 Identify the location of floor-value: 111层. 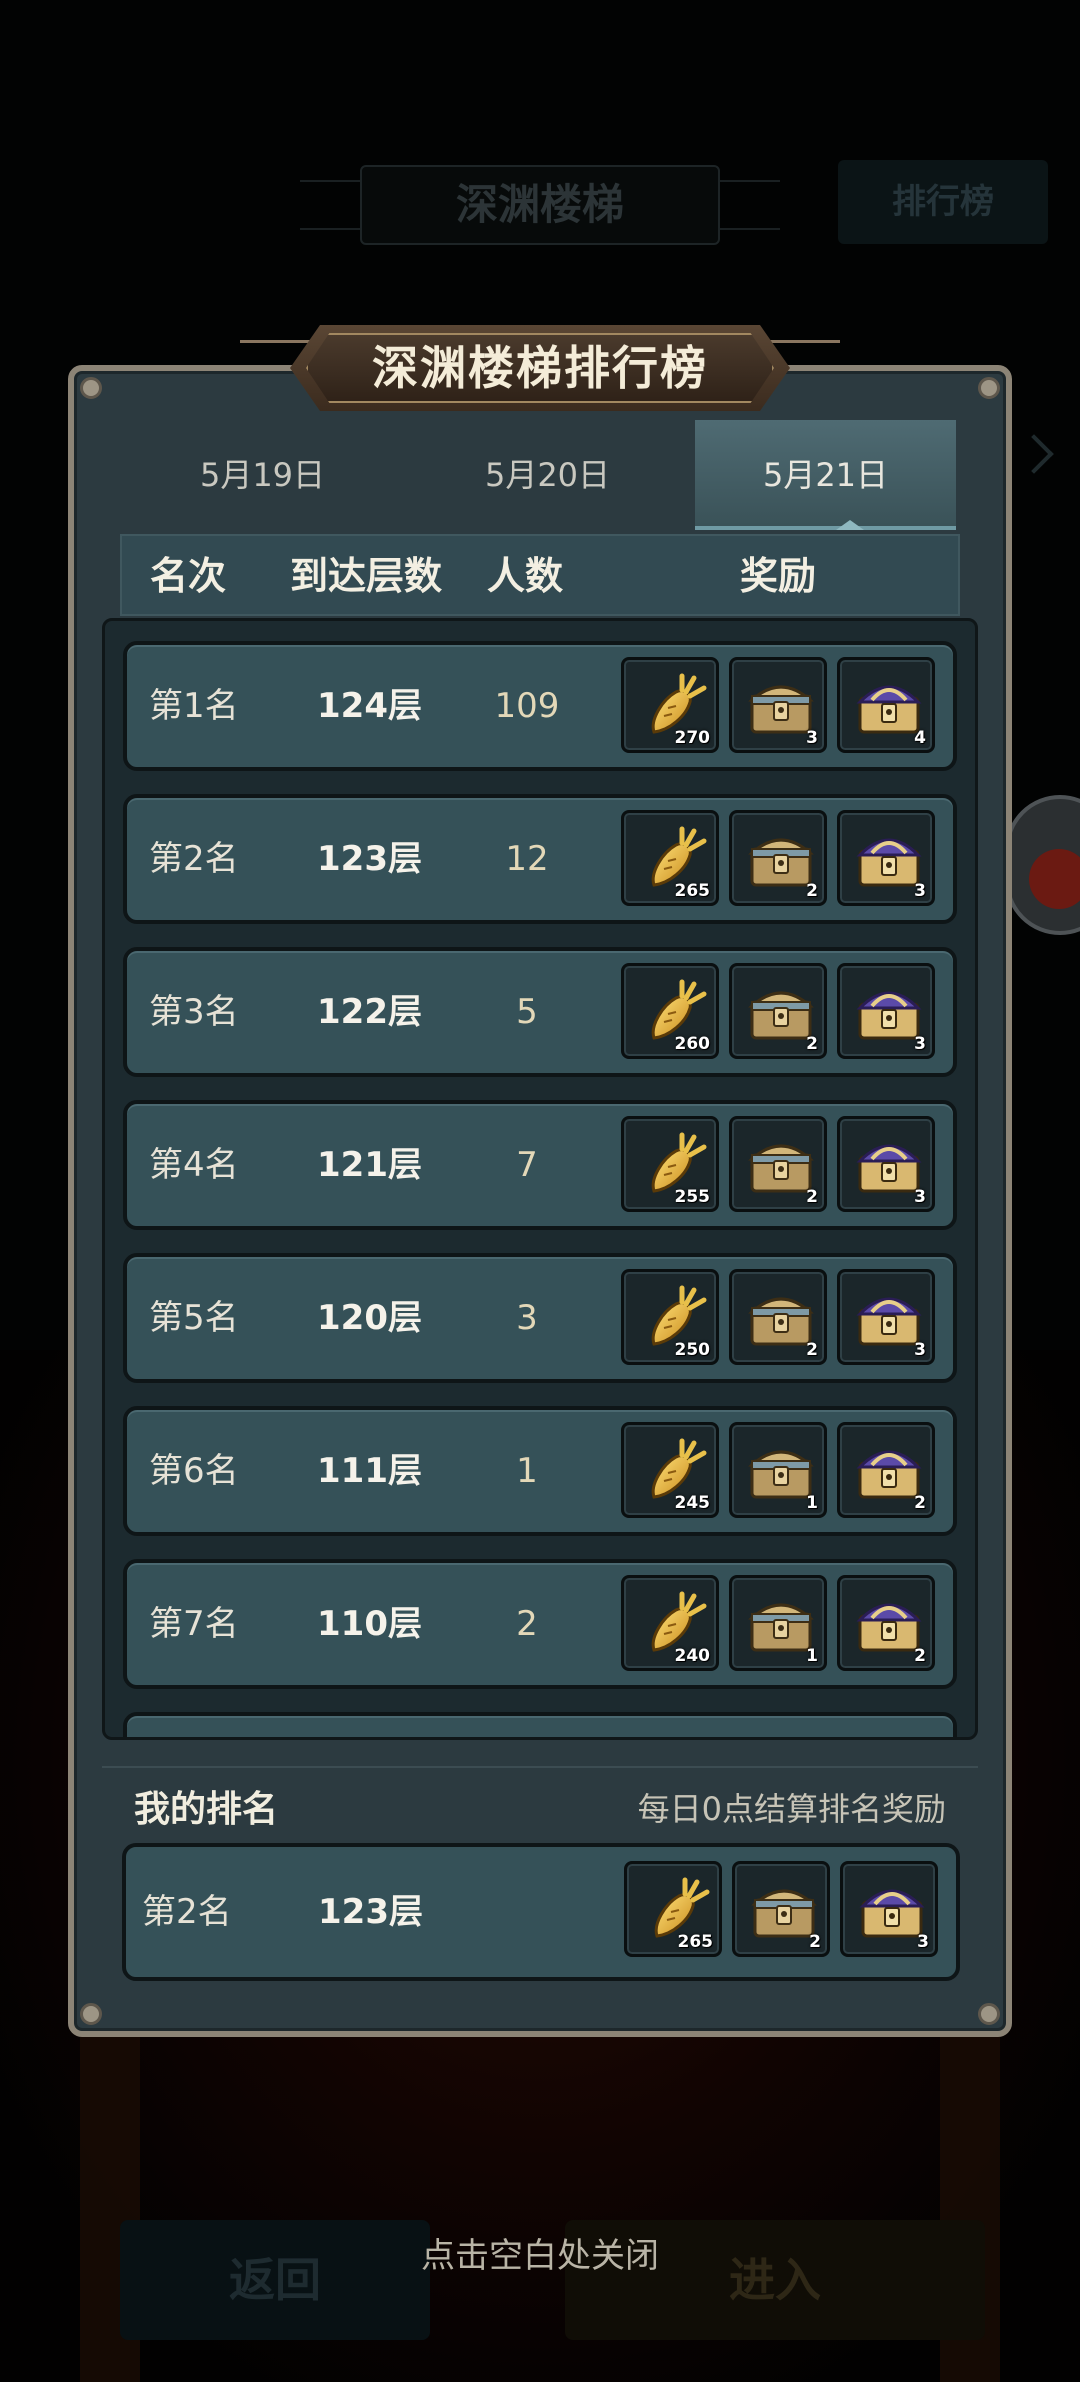
(369, 1471).